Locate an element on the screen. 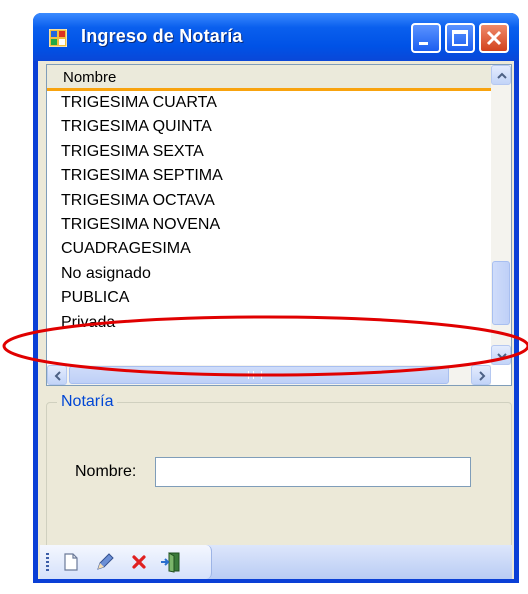 This screenshot has width=528, height=594. column-header-nombre: Nombre is located at coordinates (269, 78).